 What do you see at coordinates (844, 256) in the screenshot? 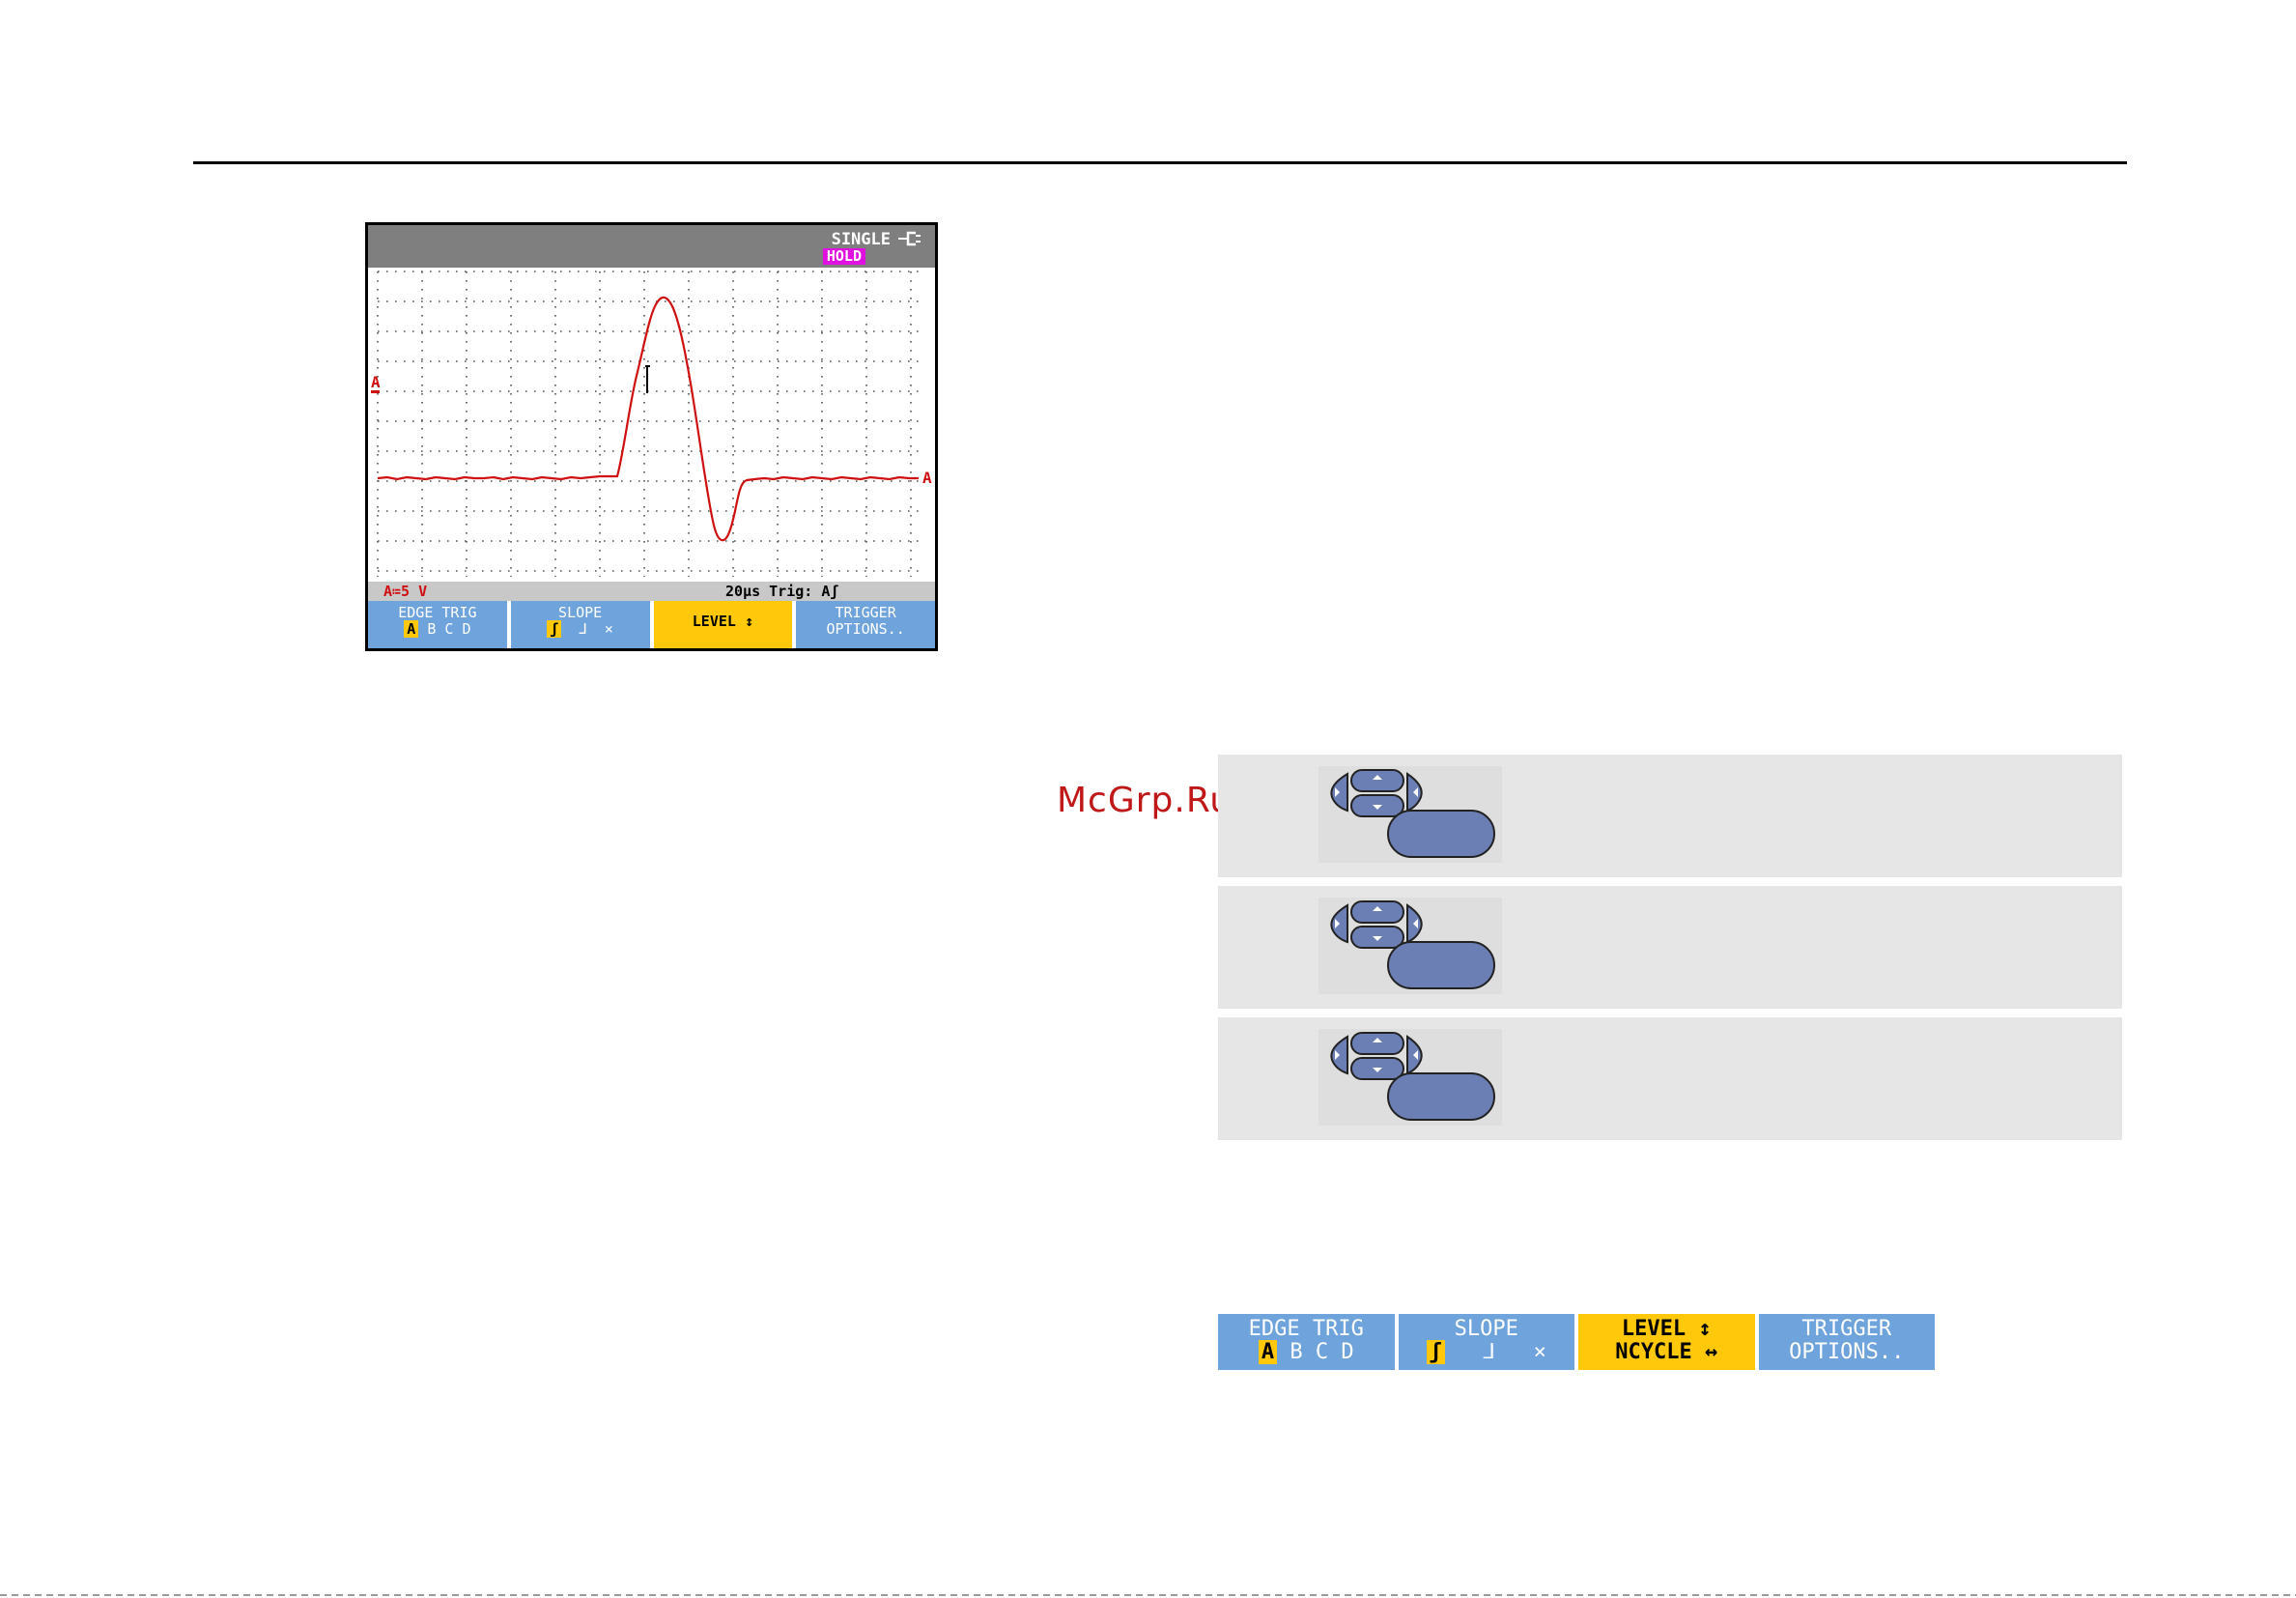
I see `hold-badge: HOLD` at bounding box center [844, 256].